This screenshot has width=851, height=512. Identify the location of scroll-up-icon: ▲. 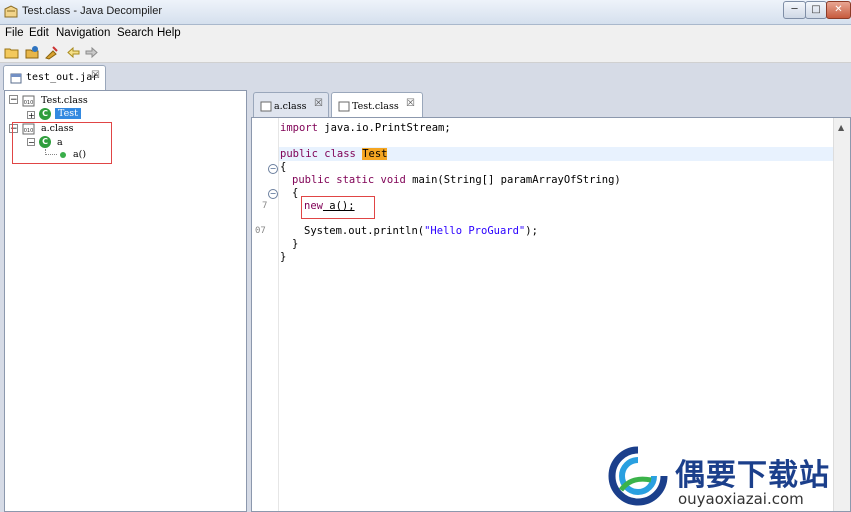
(841, 127).